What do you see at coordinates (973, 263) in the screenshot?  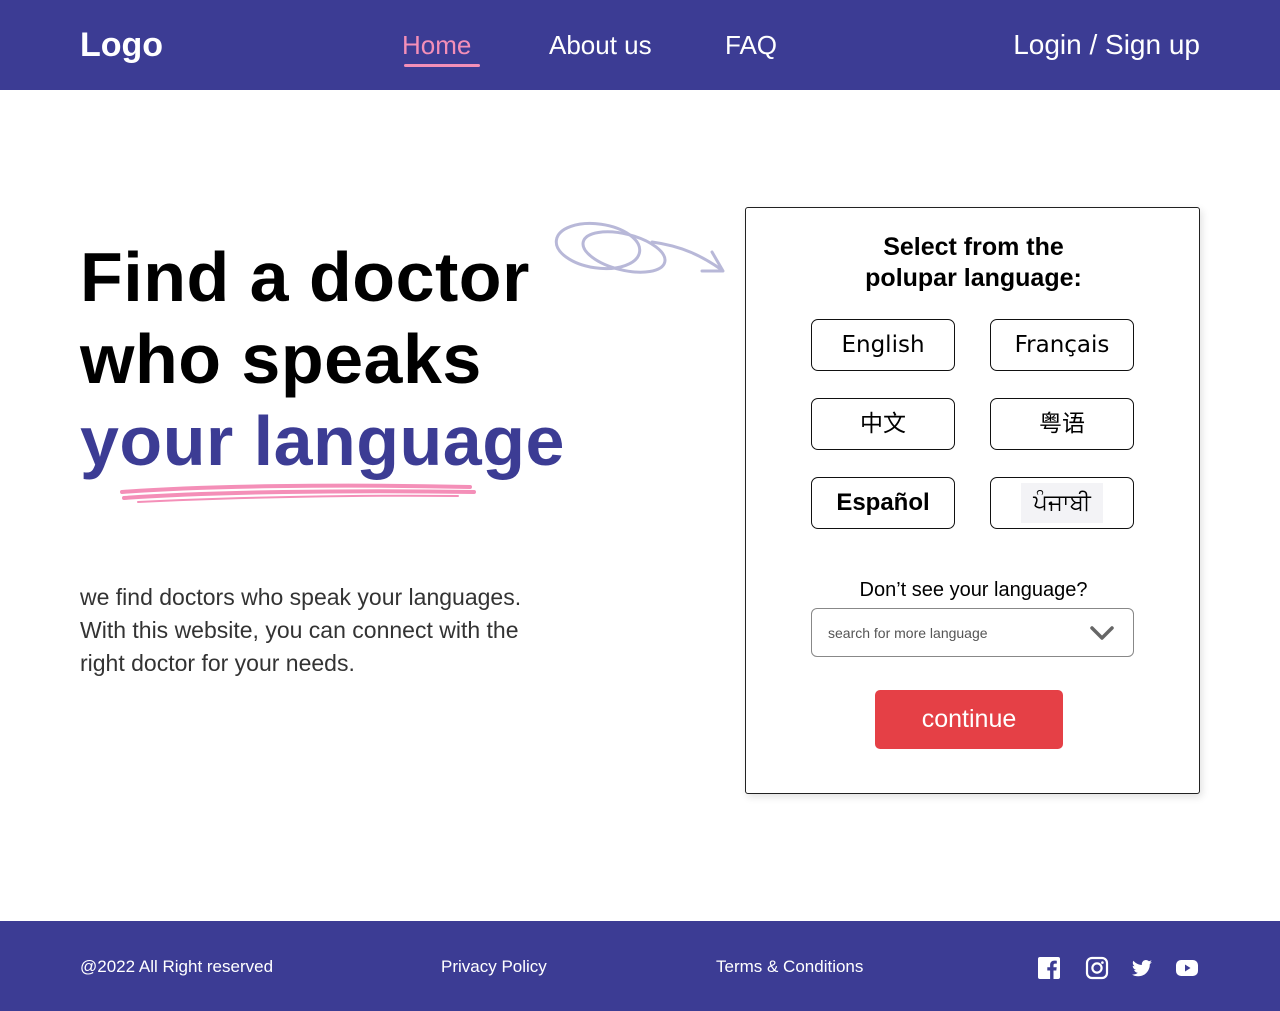 I see `card-title: Select from the polupar language:` at bounding box center [973, 263].